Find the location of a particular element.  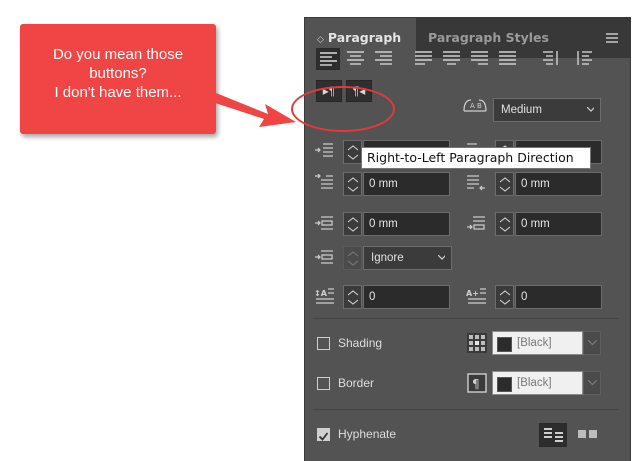

drop-cap-lines-icon: ↕A is located at coordinates (324, 296).